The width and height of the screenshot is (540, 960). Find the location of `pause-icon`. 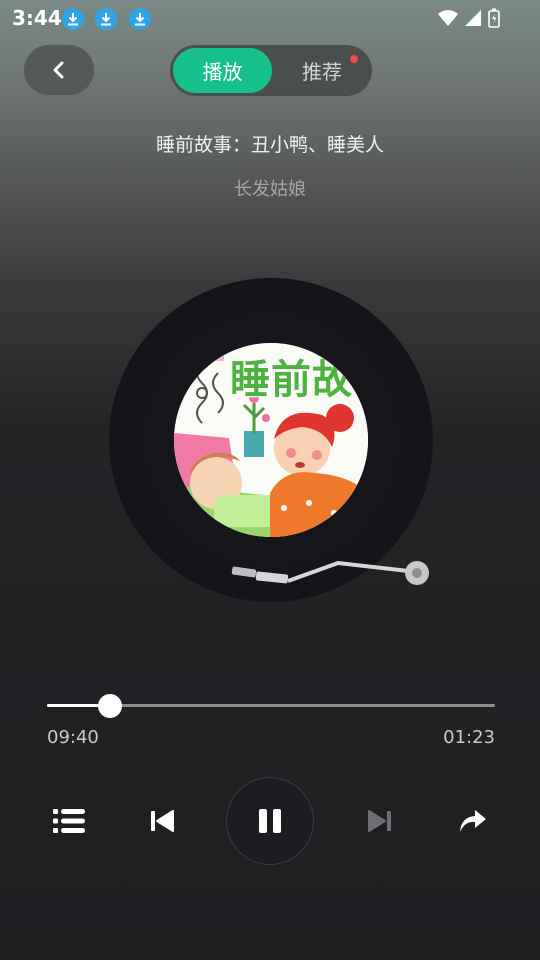

pause-icon is located at coordinates (270, 821).